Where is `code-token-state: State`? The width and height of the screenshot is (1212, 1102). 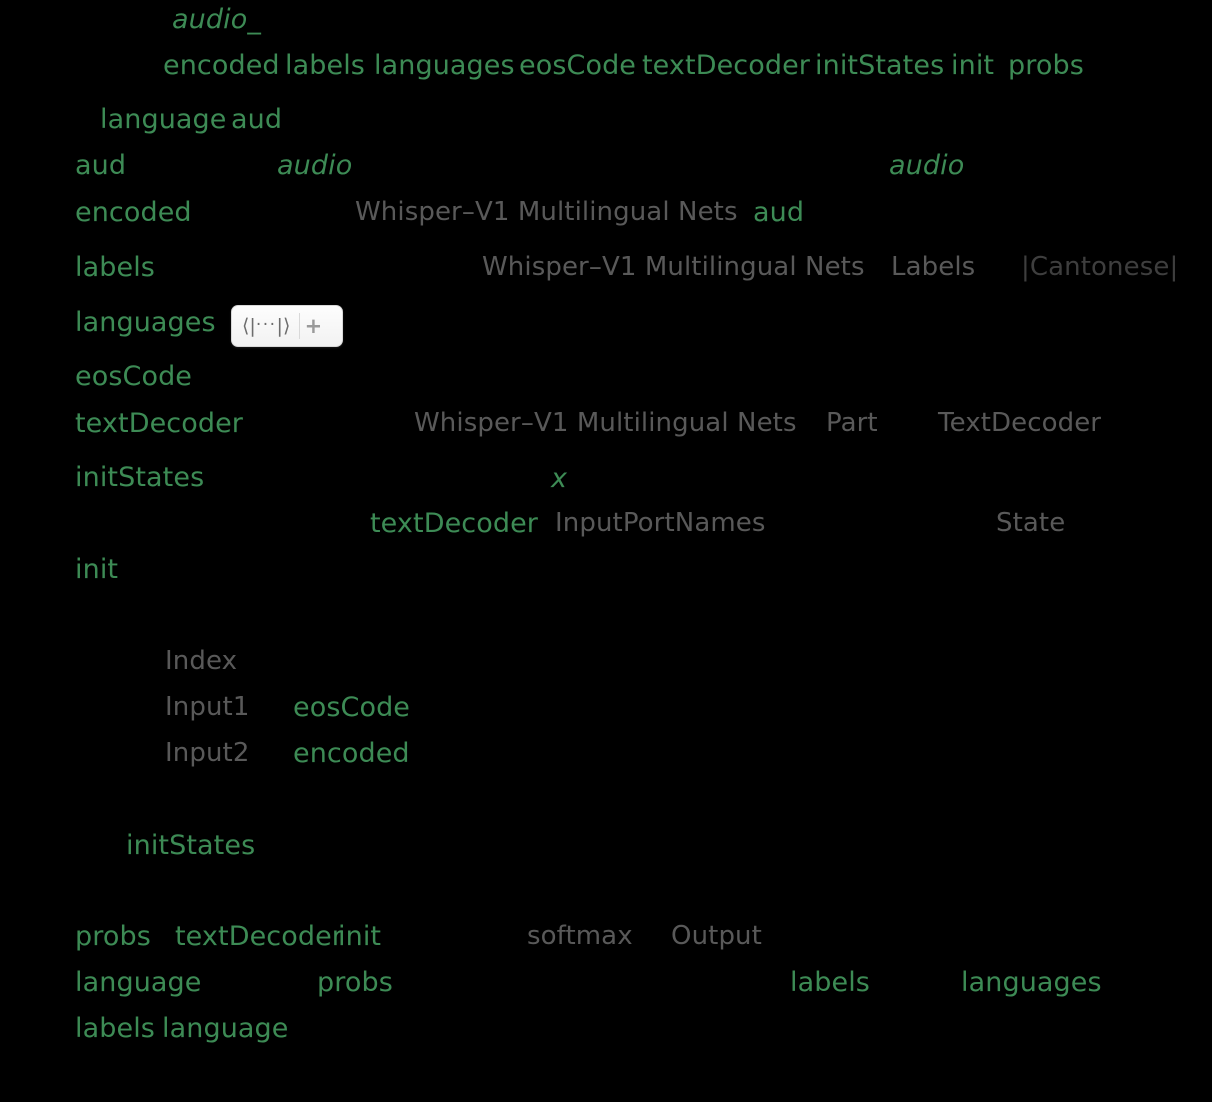 code-token-state: State is located at coordinates (1031, 523).